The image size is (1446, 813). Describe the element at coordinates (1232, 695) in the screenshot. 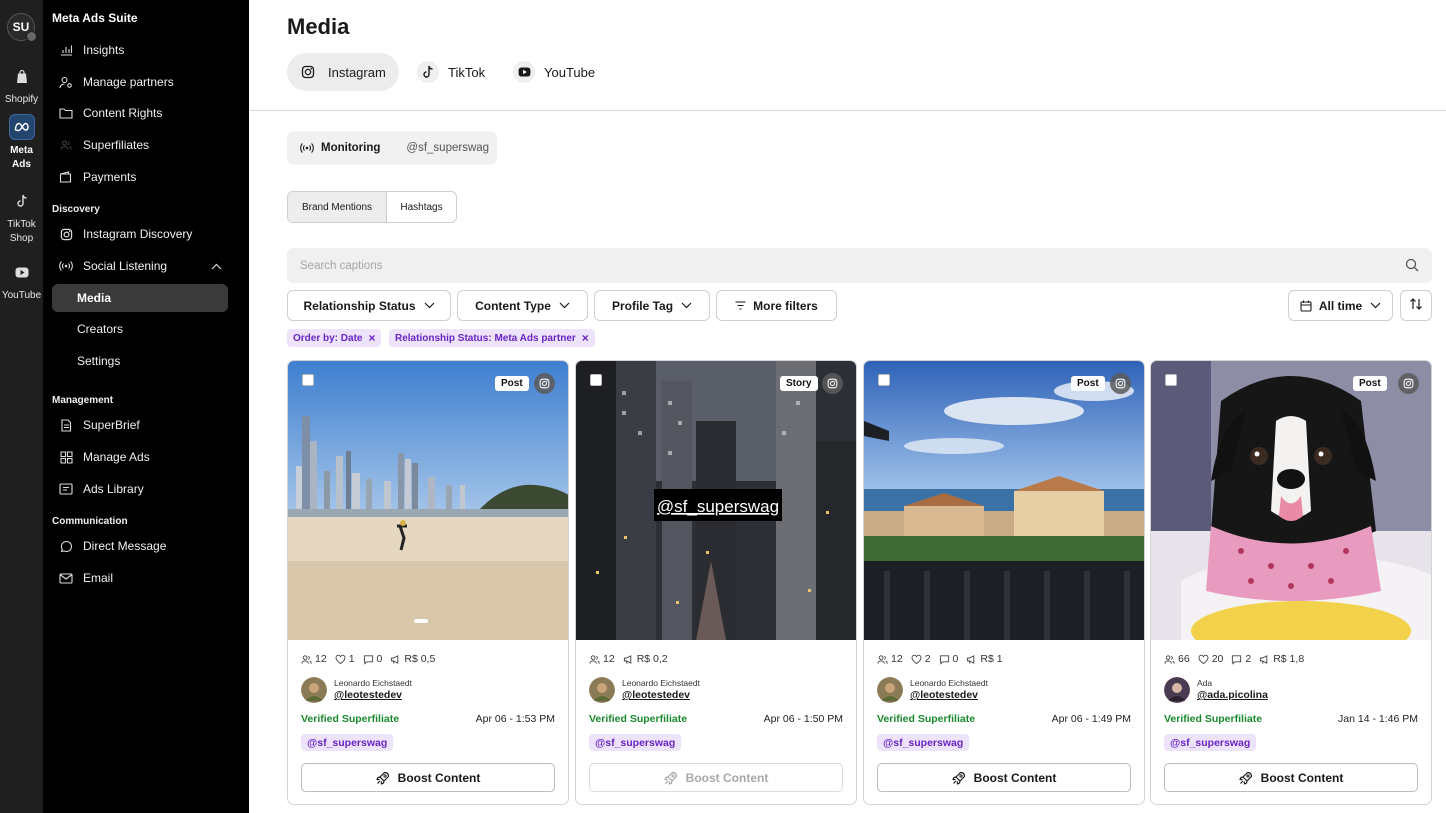

I see `creator-handle-link: @ada.picolina` at that location.